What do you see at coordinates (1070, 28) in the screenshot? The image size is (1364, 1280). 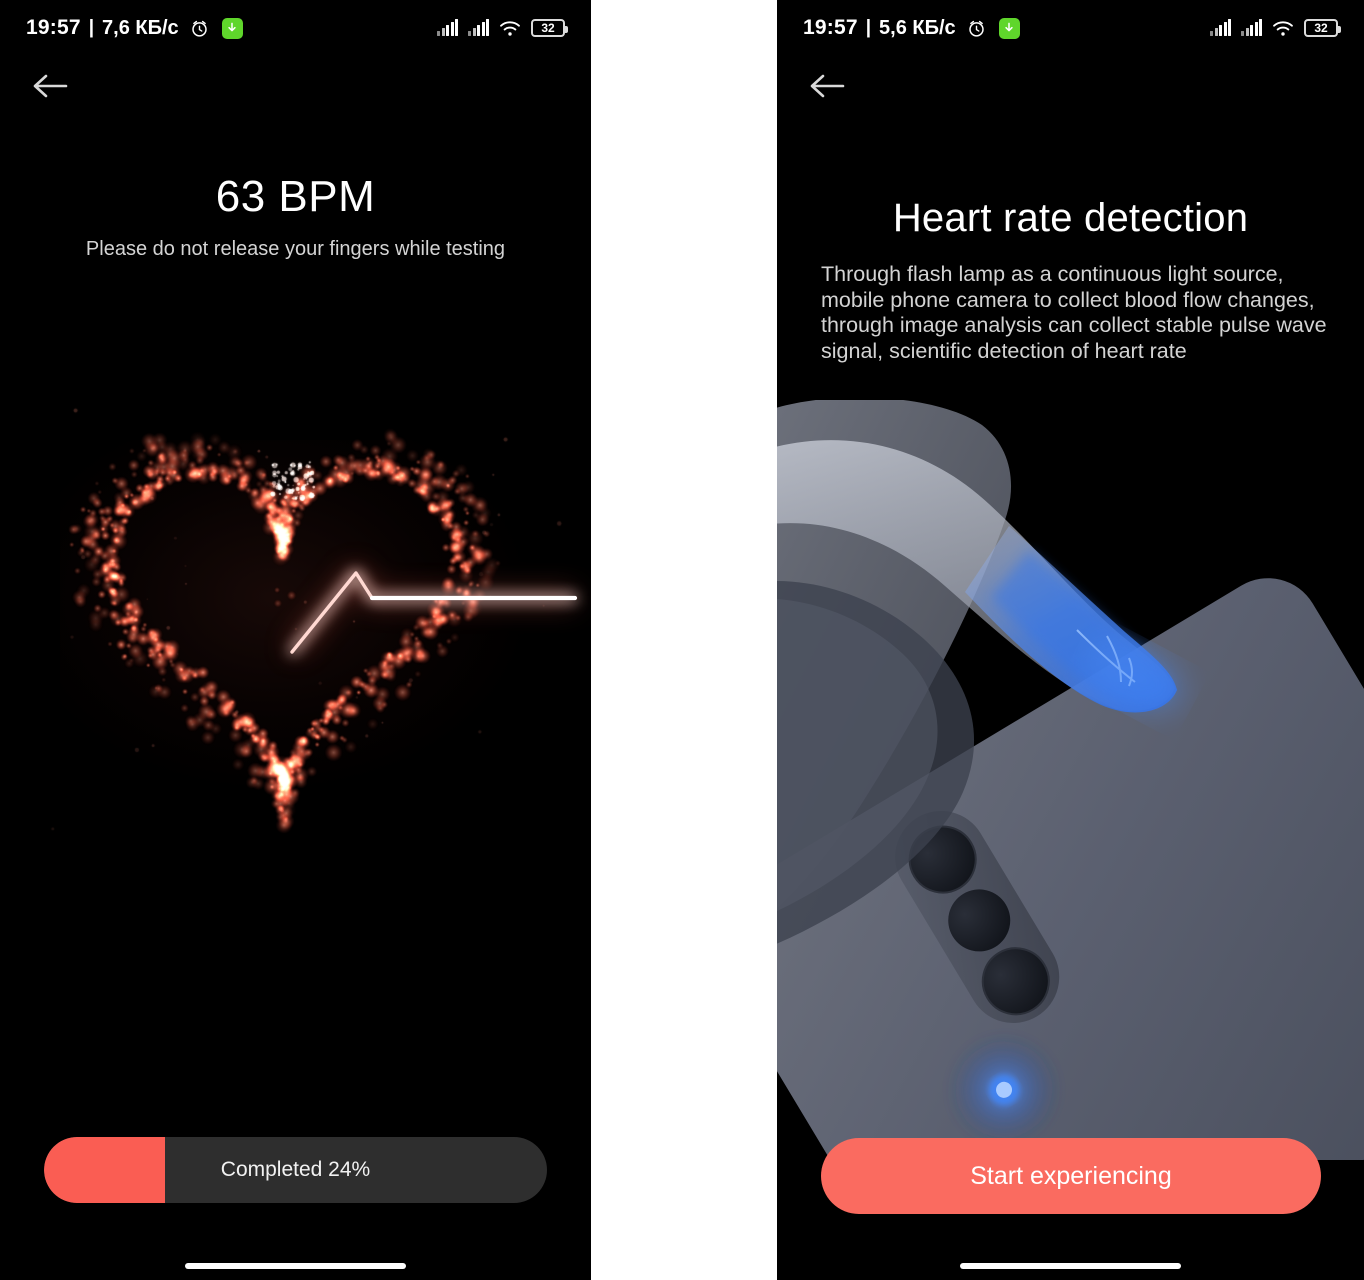 I see `right-status-bar: 19:57 | 5,6 КБ/с 32` at bounding box center [1070, 28].